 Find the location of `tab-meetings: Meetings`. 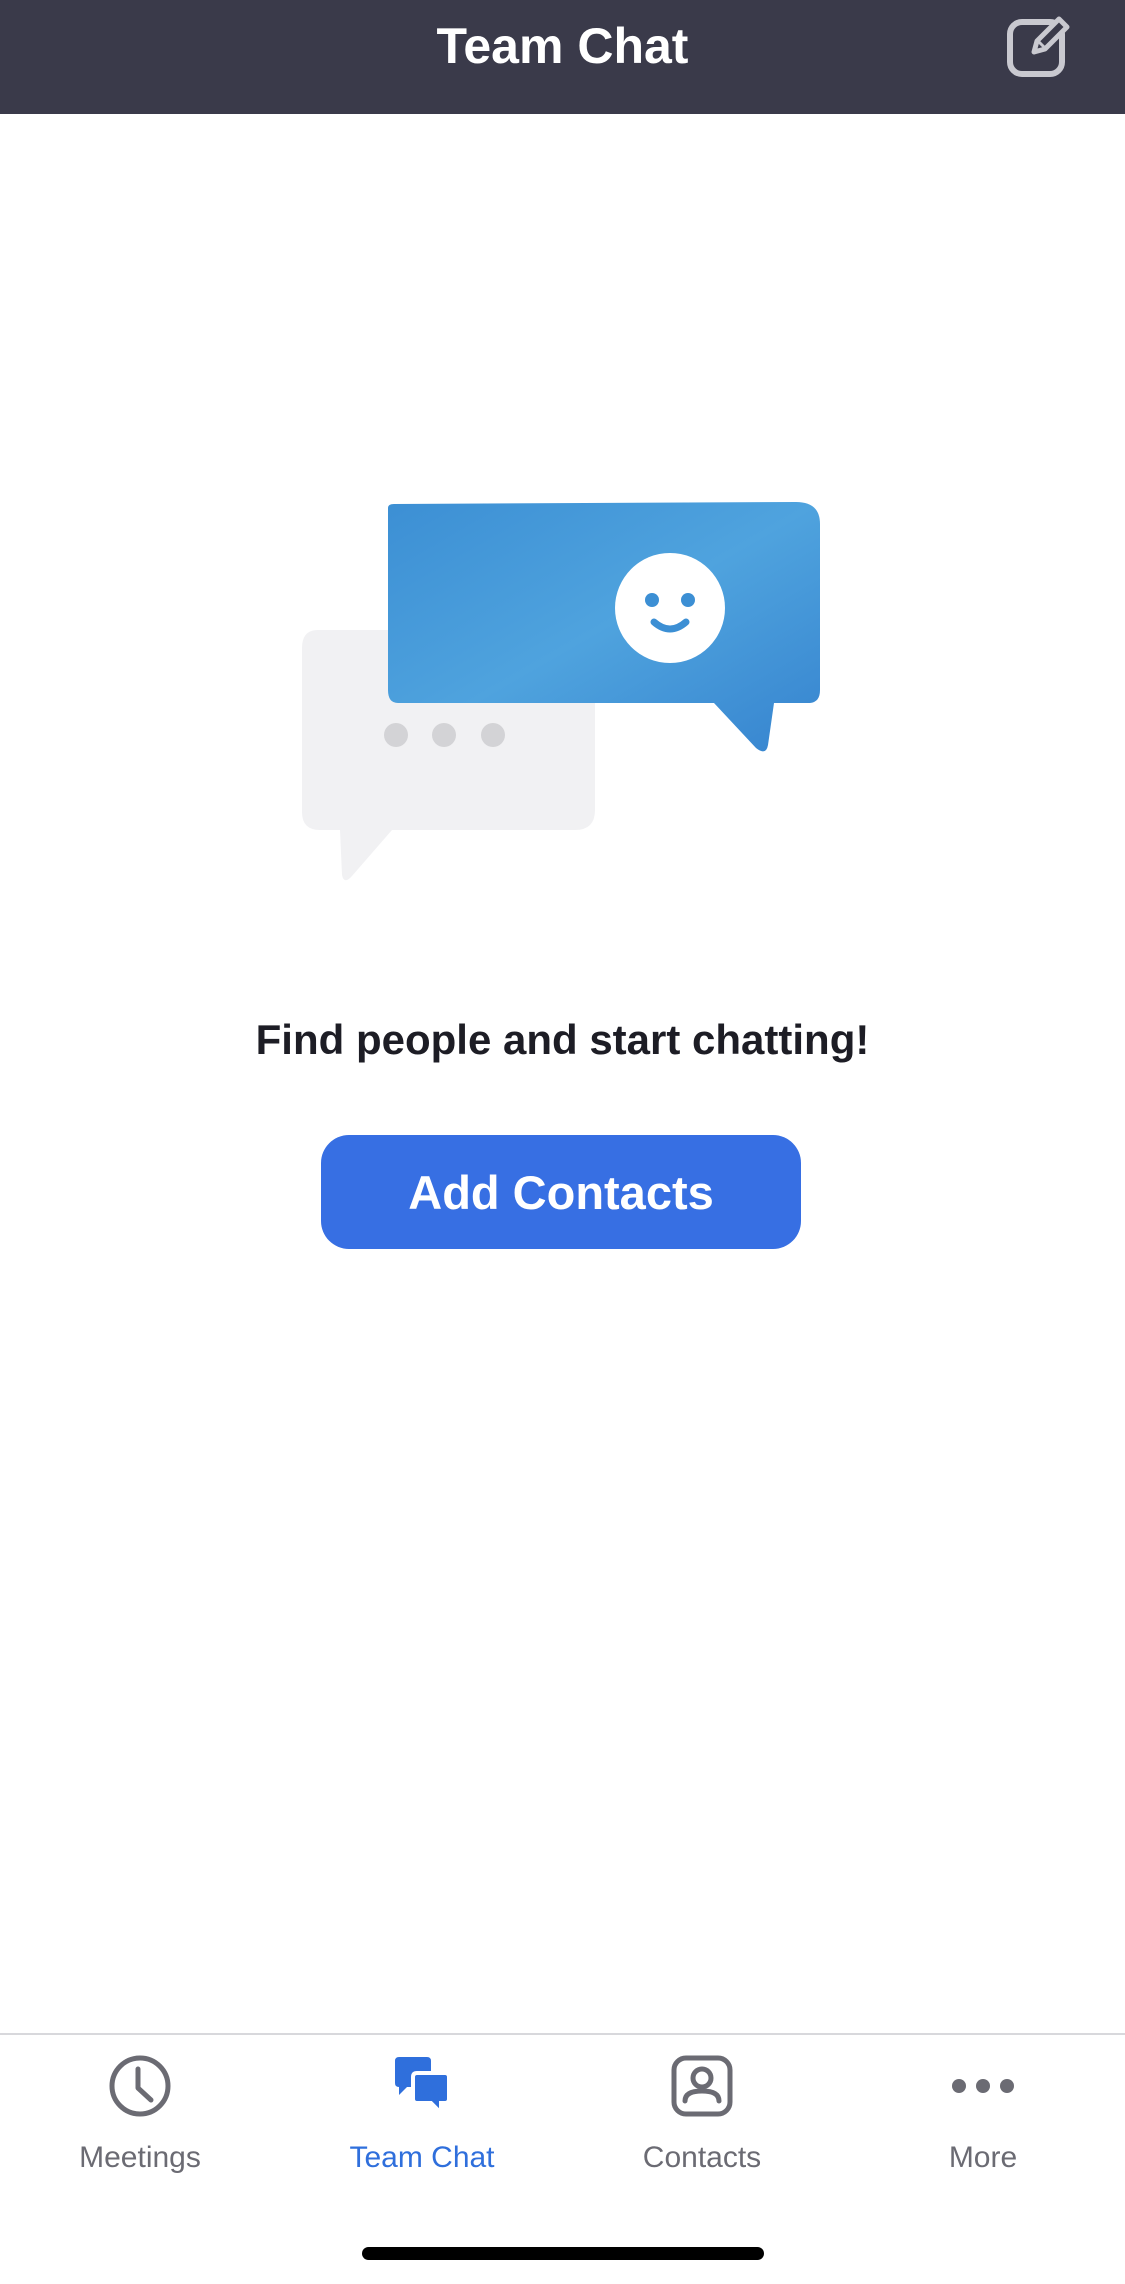

tab-meetings: Meetings is located at coordinates (140, 2128).